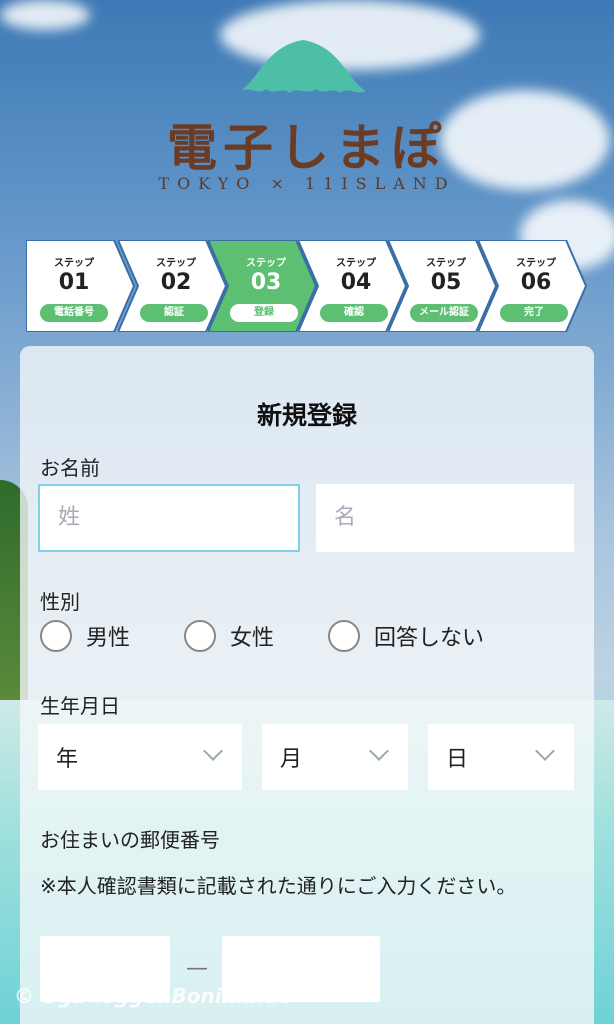 Image resolution: width=614 pixels, height=1024 pixels. I want to click on step-06: ステップ 06 完了, so click(533, 286).